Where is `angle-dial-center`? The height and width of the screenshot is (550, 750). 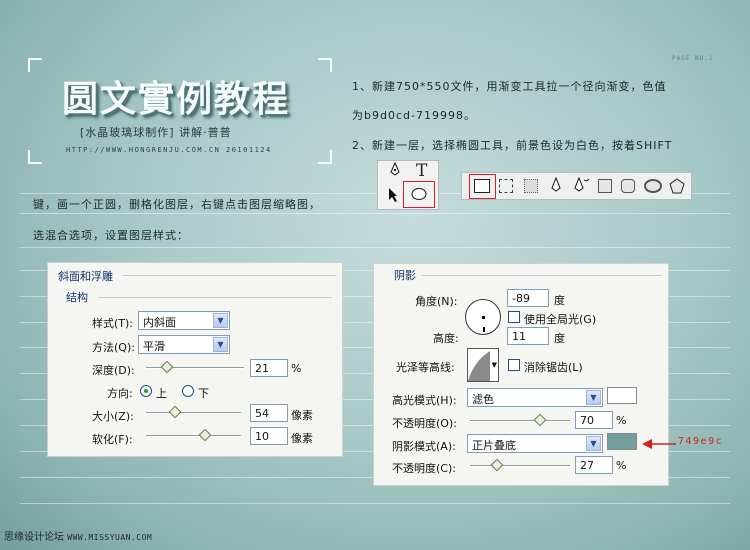
angle-dial-center is located at coordinates (483, 317).